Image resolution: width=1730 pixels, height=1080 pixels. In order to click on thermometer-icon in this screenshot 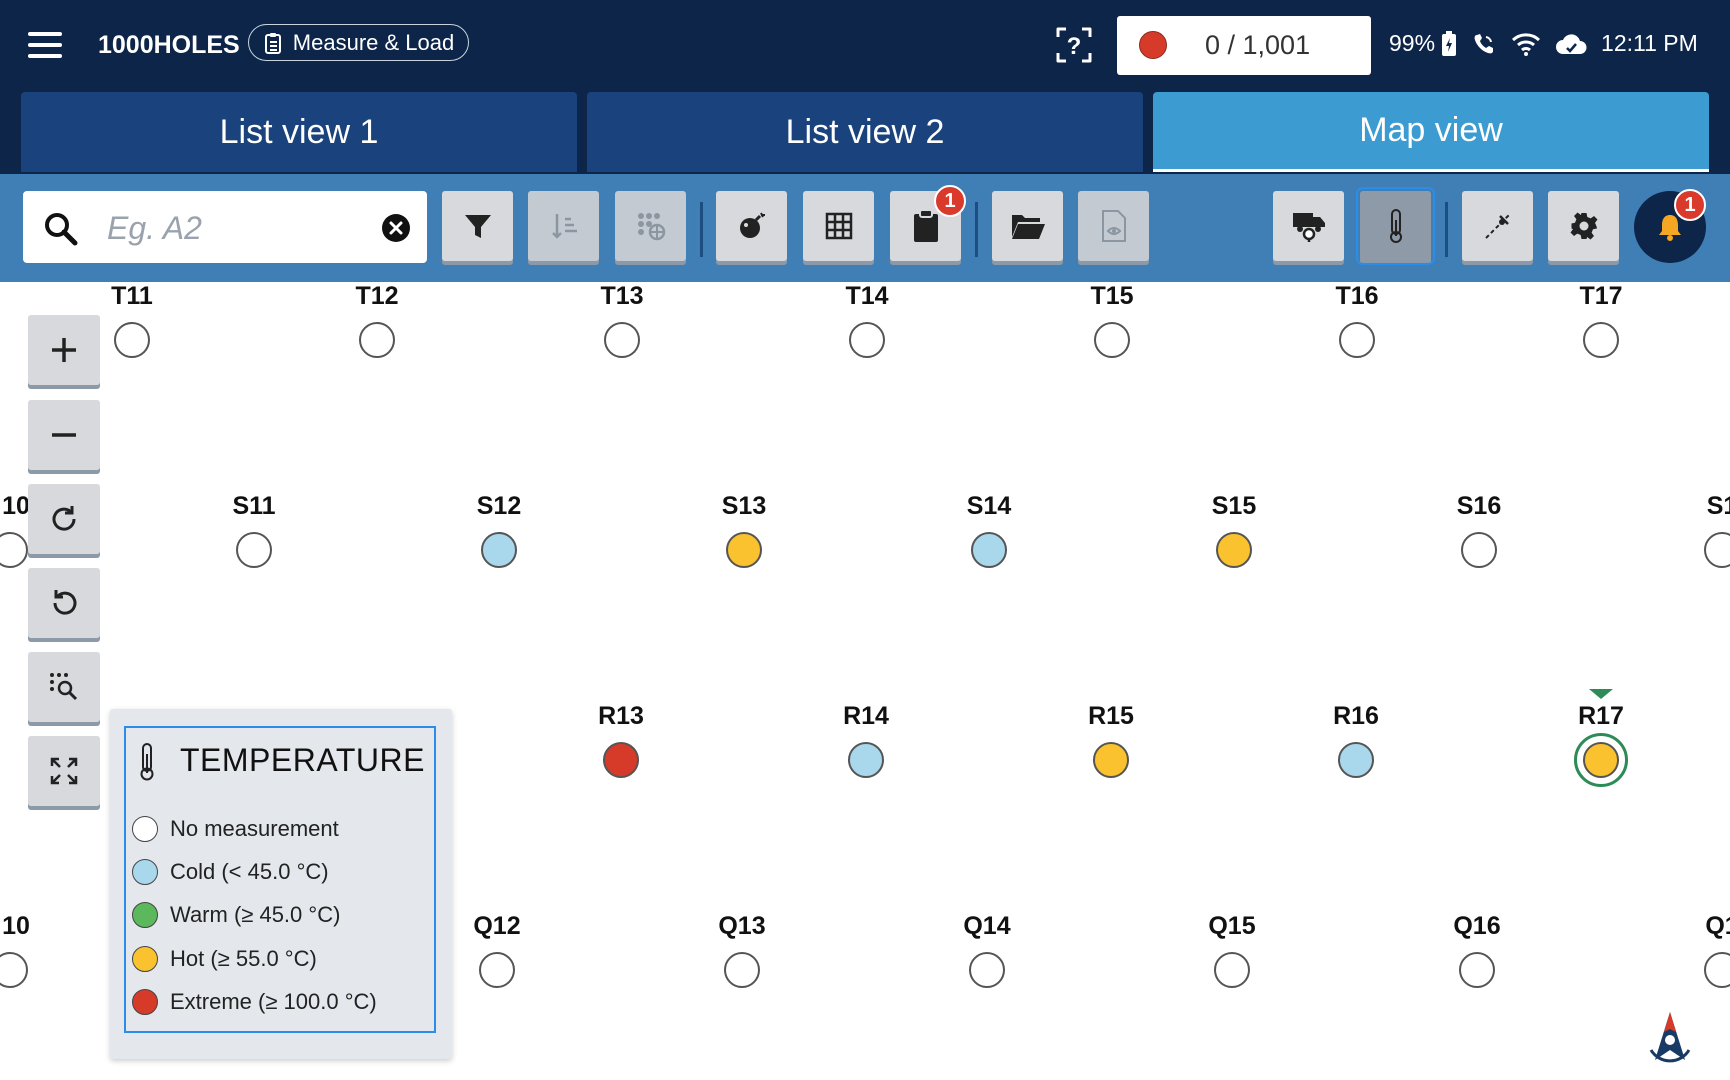, I will do `click(147, 762)`.